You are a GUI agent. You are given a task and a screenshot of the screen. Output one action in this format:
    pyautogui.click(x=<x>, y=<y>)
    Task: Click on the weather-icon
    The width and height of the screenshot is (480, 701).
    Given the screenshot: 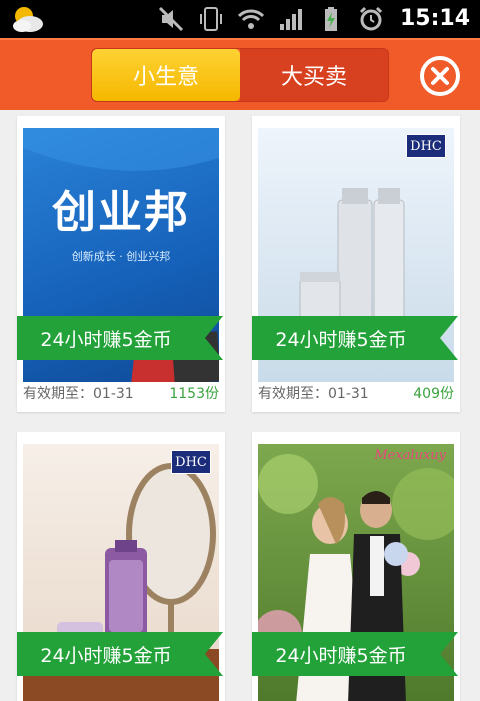 What is the action you would take?
    pyautogui.click(x=27, y=19)
    